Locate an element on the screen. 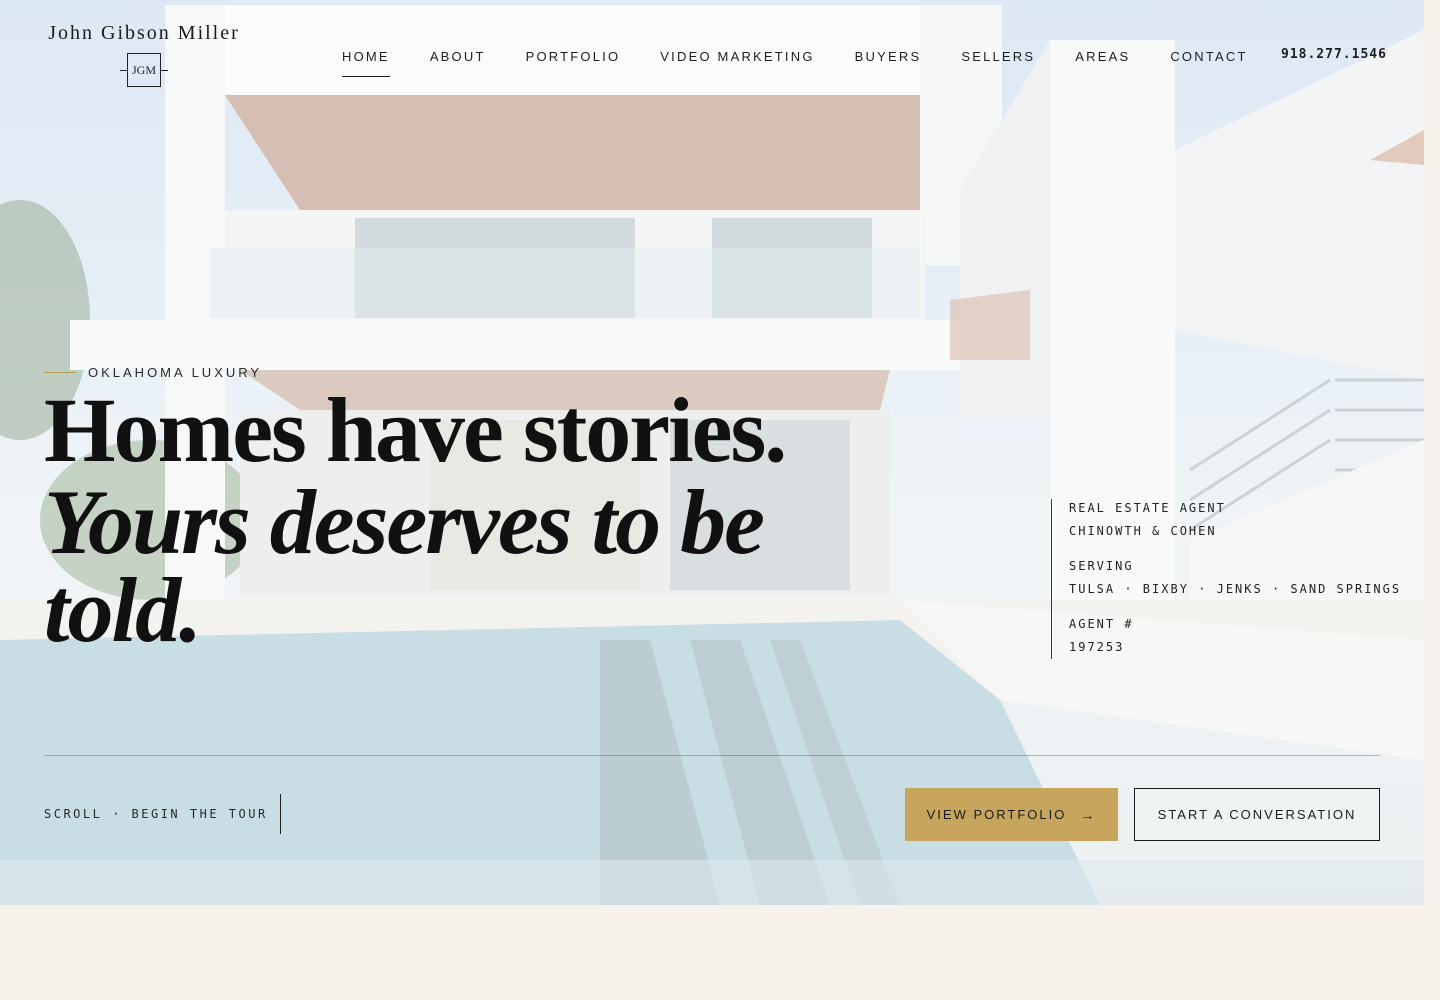  eyebrow-rule is located at coordinates (60, 372).